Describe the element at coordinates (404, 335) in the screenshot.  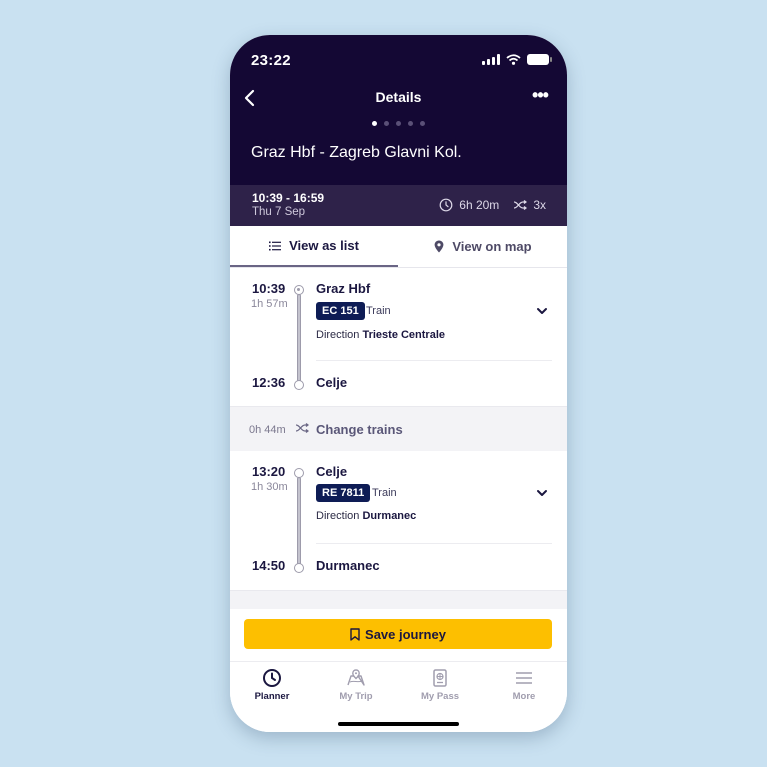
I see `direction-destination: Trieste Centrale` at that location.